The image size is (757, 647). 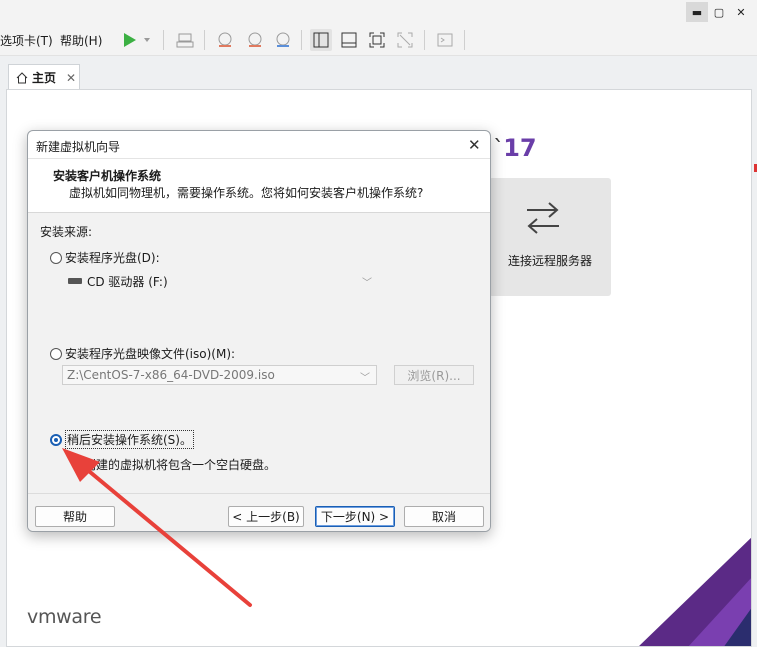 I want to click on radio-install-later: 稍后安装操作系统(S)。, so click(x=122, y=439).